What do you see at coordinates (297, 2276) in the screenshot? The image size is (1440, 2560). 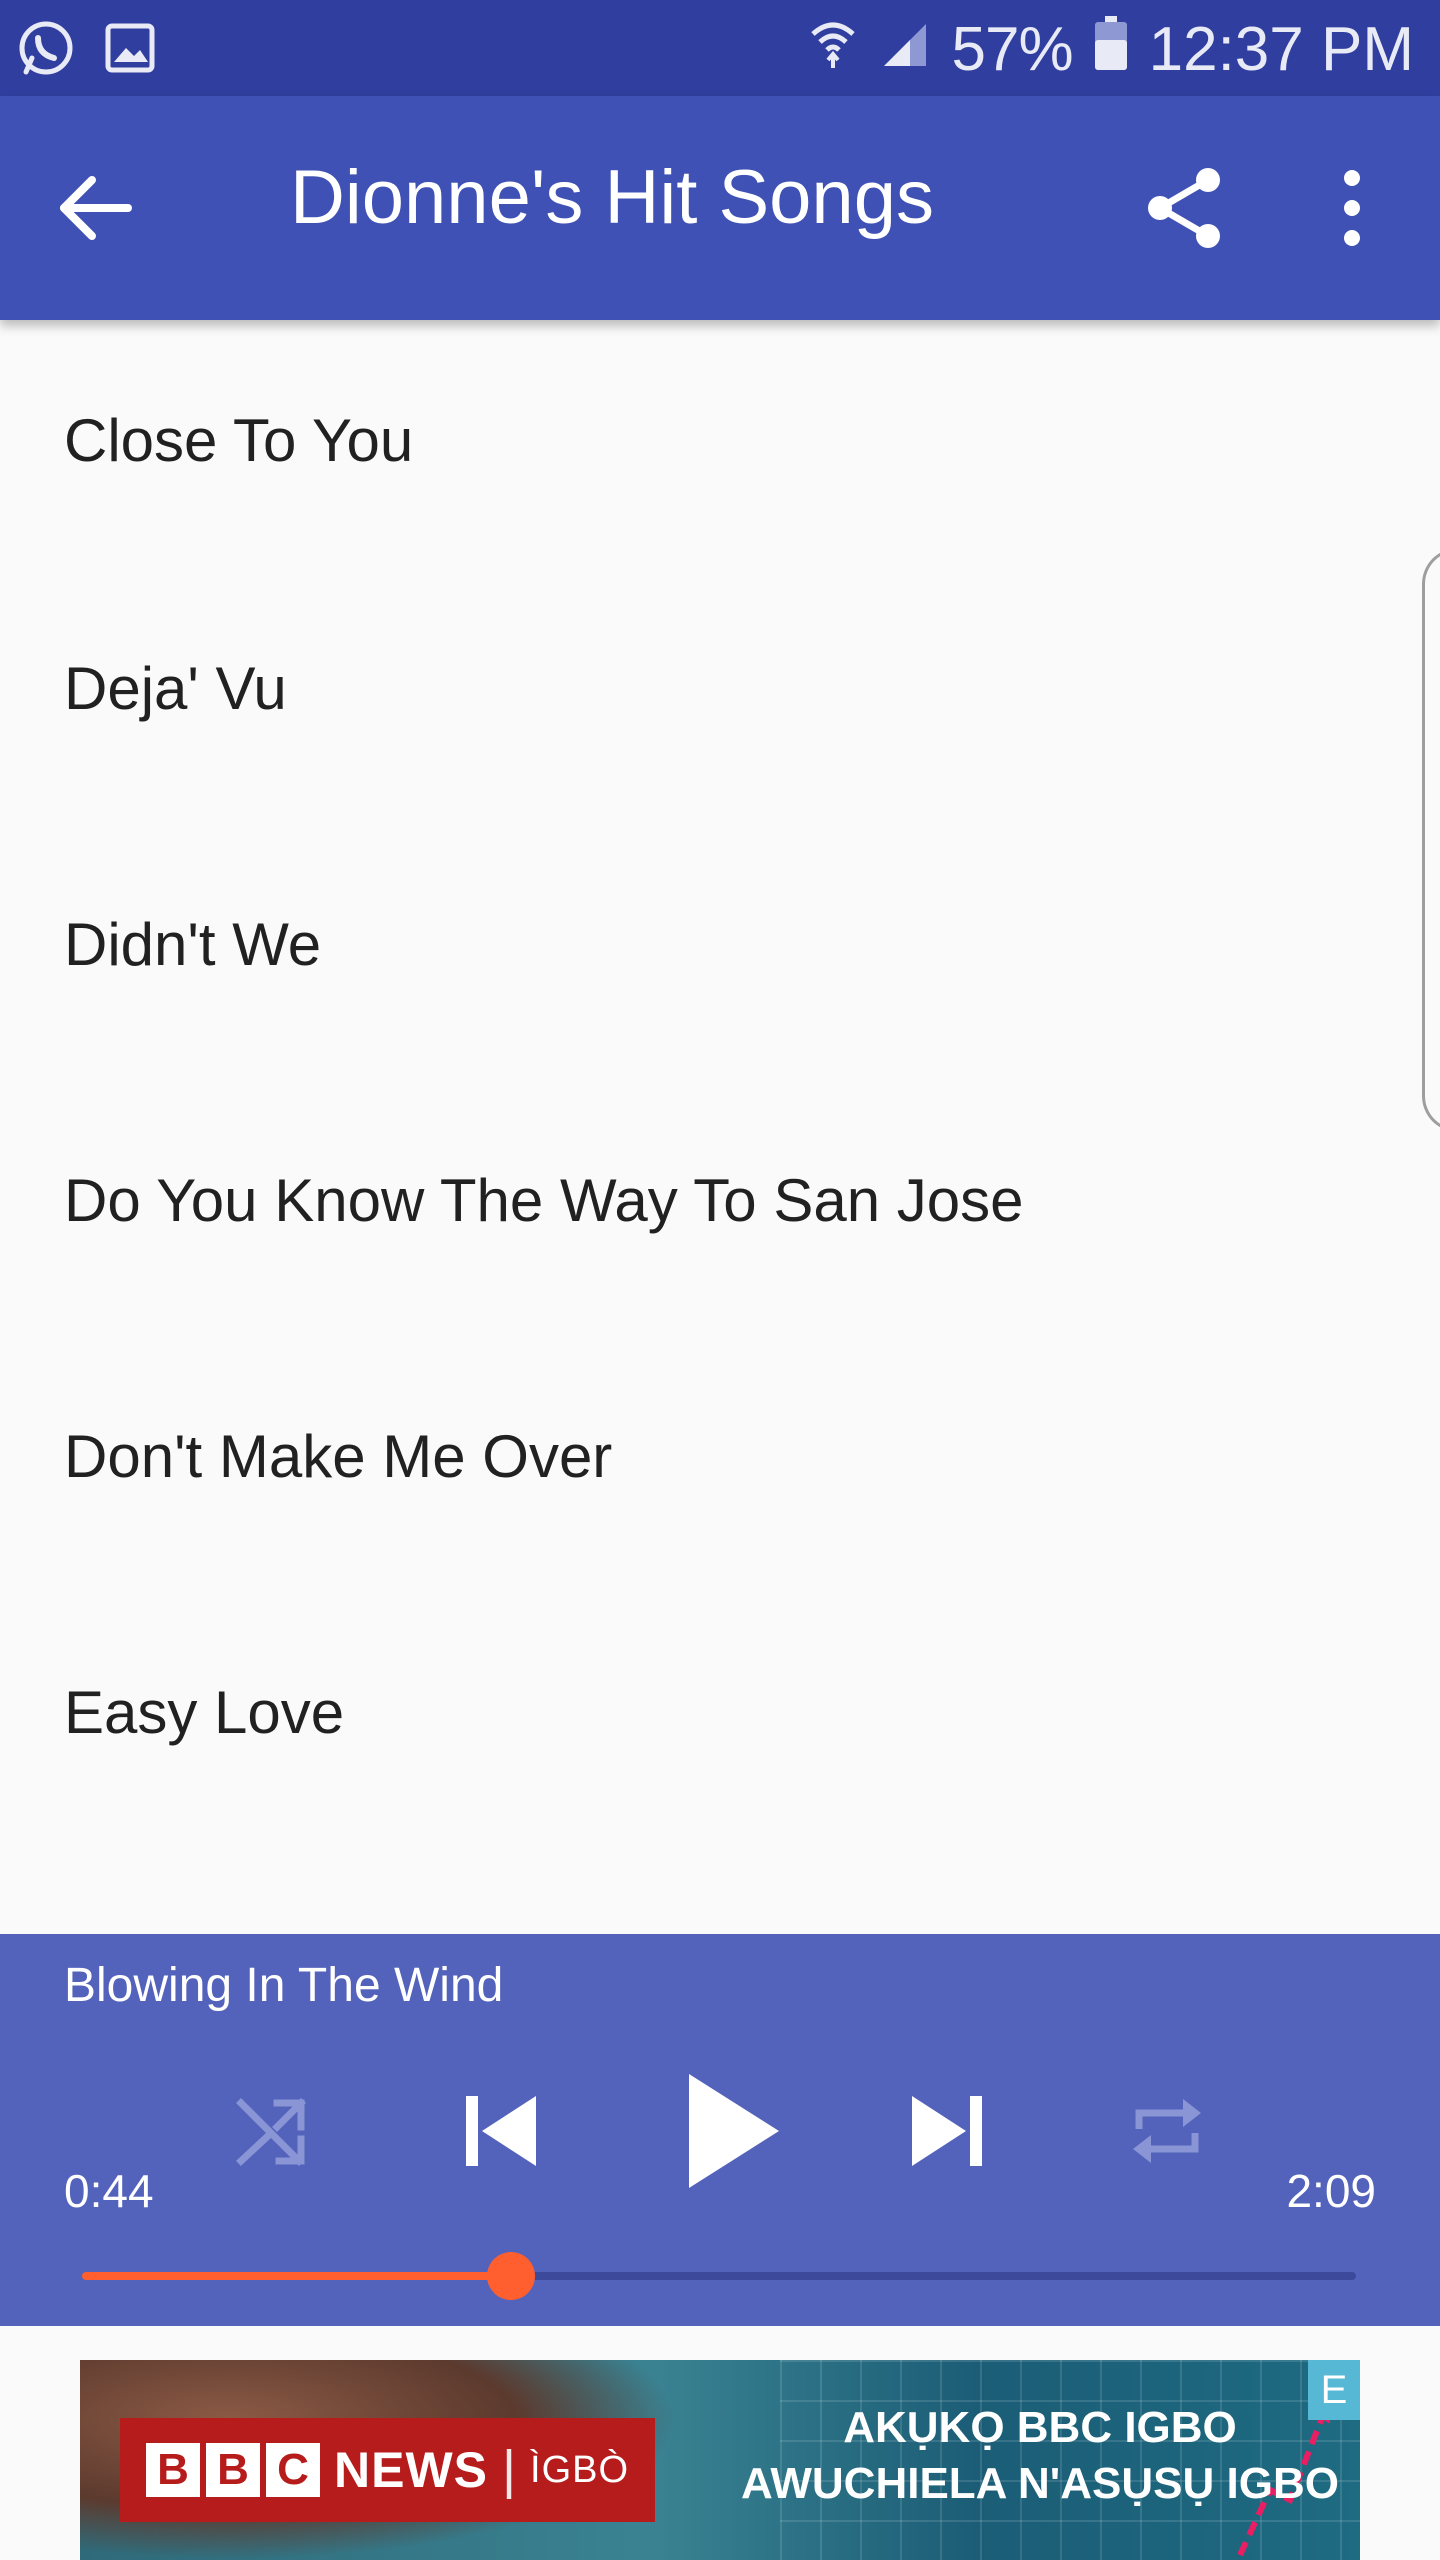 I see `seek-progress` at bounding box center [297, 2276].